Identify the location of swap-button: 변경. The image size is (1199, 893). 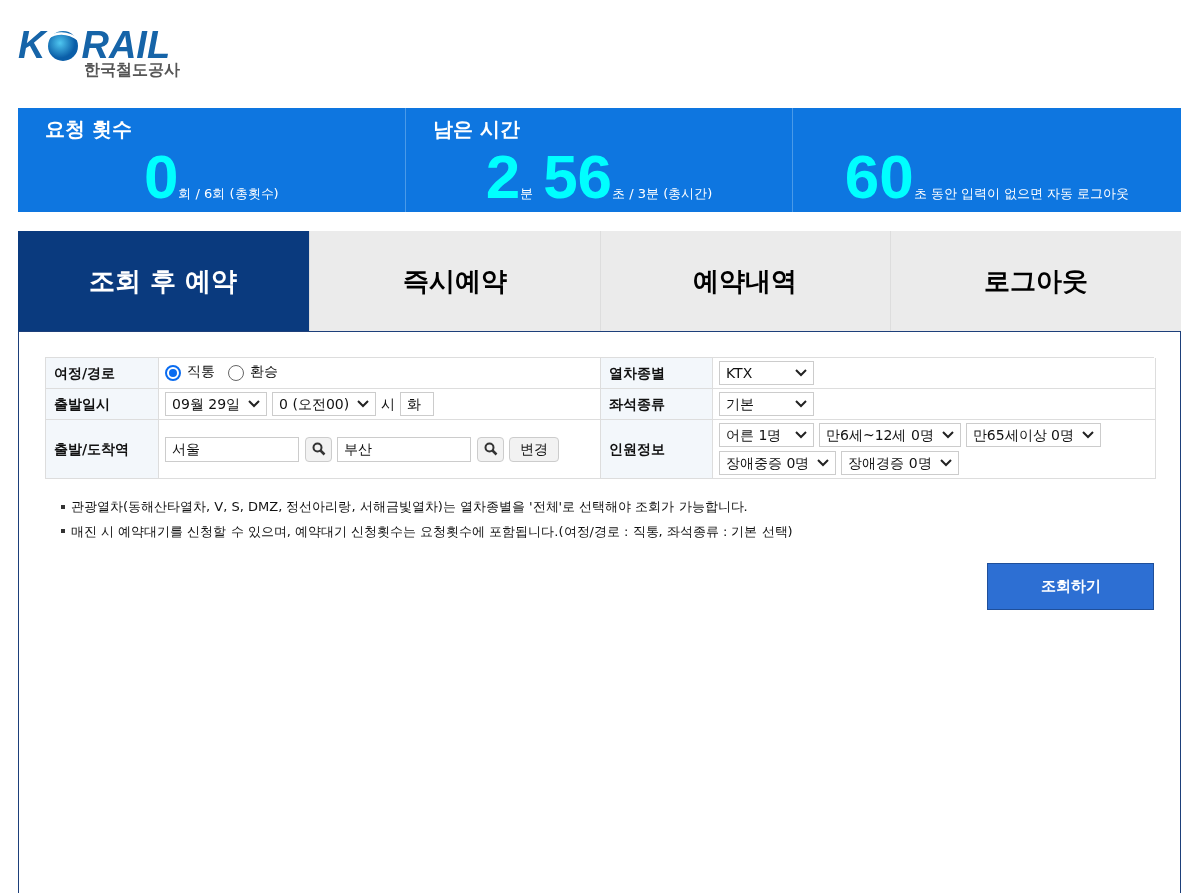
(534, 449).